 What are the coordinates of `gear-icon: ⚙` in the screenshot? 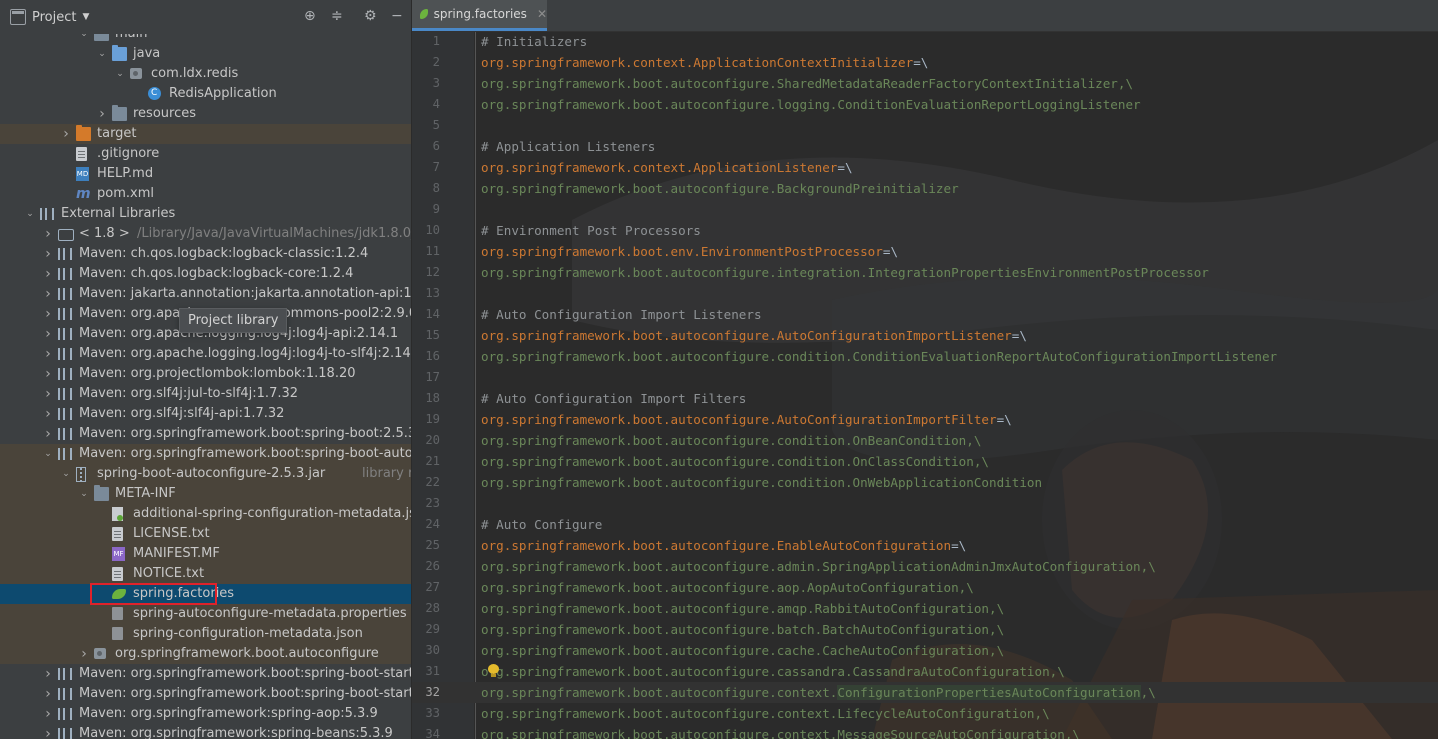 It's located at (370, 16).